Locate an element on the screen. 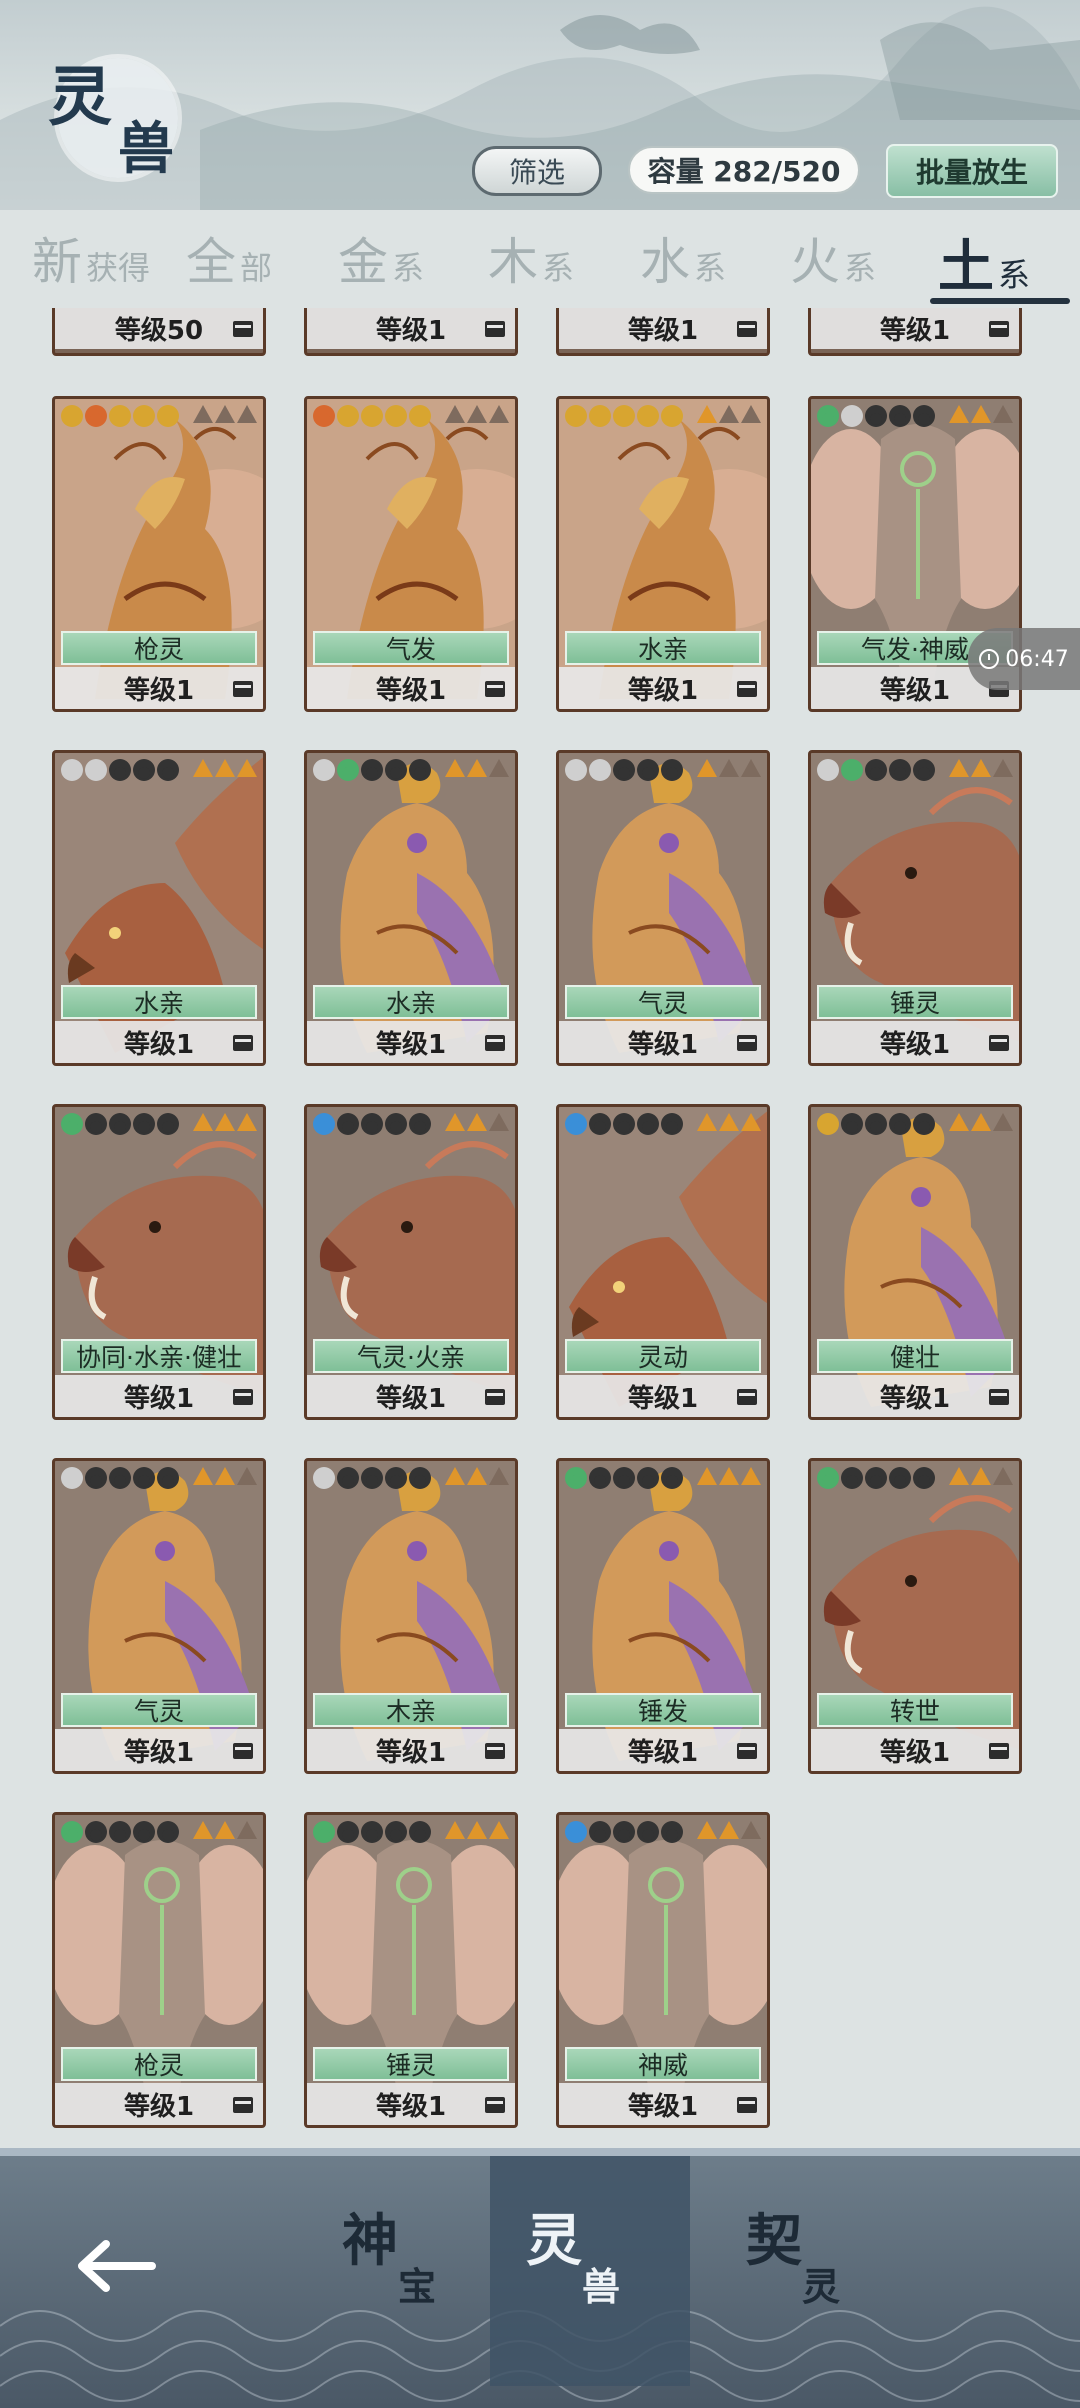 This screenshot has height=2408, width=1080. beast-card-partial: 等级50 is located at coordinates (159, 332).